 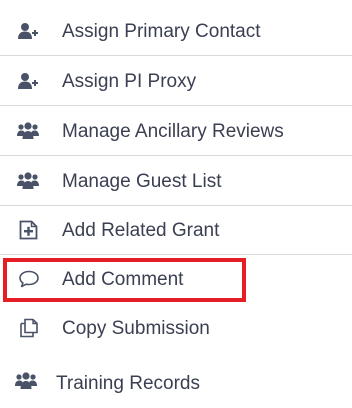 I want to click on menu-item-manage-guest-list: Manage Guest List, so click(x=176, y=182).